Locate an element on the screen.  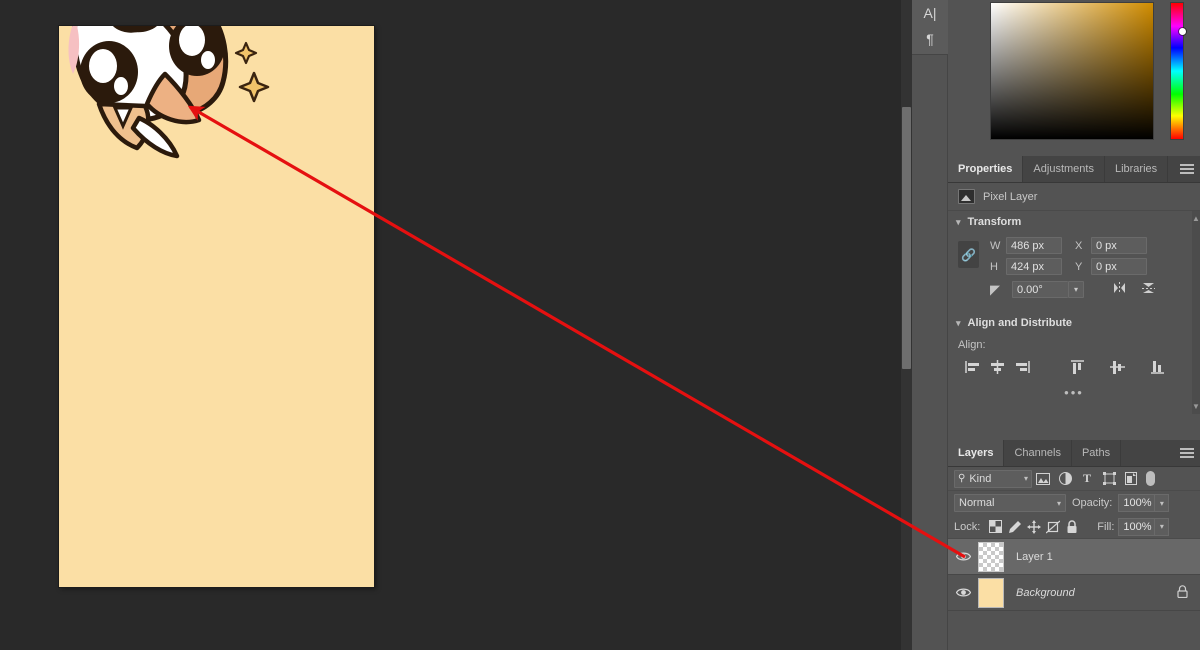
layers-tabbar: Layers Channels Paths is located at coordinates (1074, 453).